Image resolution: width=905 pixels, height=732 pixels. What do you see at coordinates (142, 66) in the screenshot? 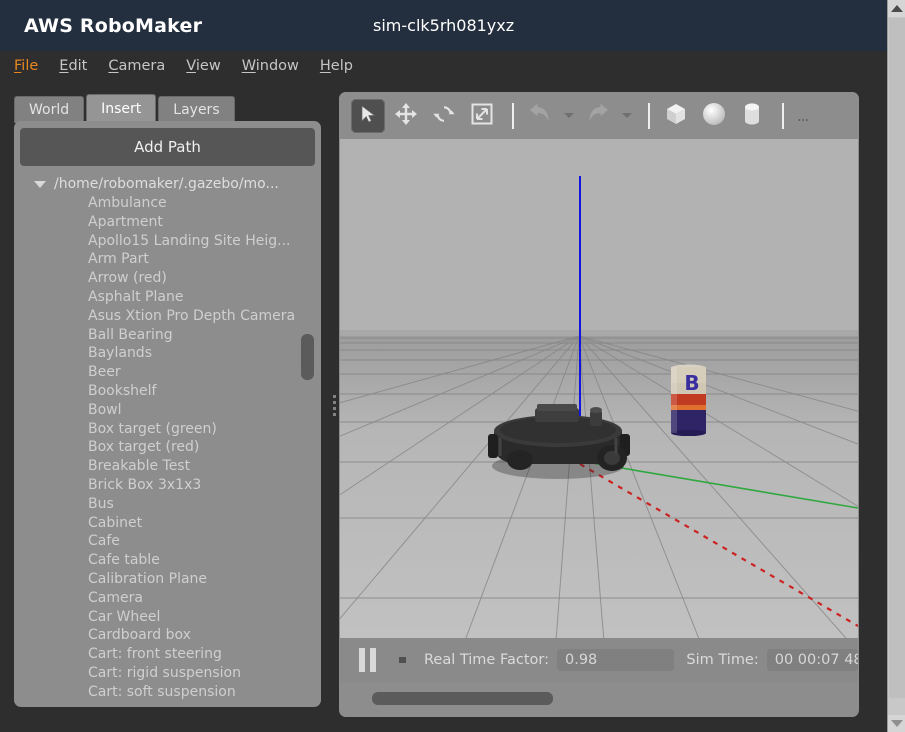
I see `menu-label-camera-rest: amera` at bounding box center [142, 66].